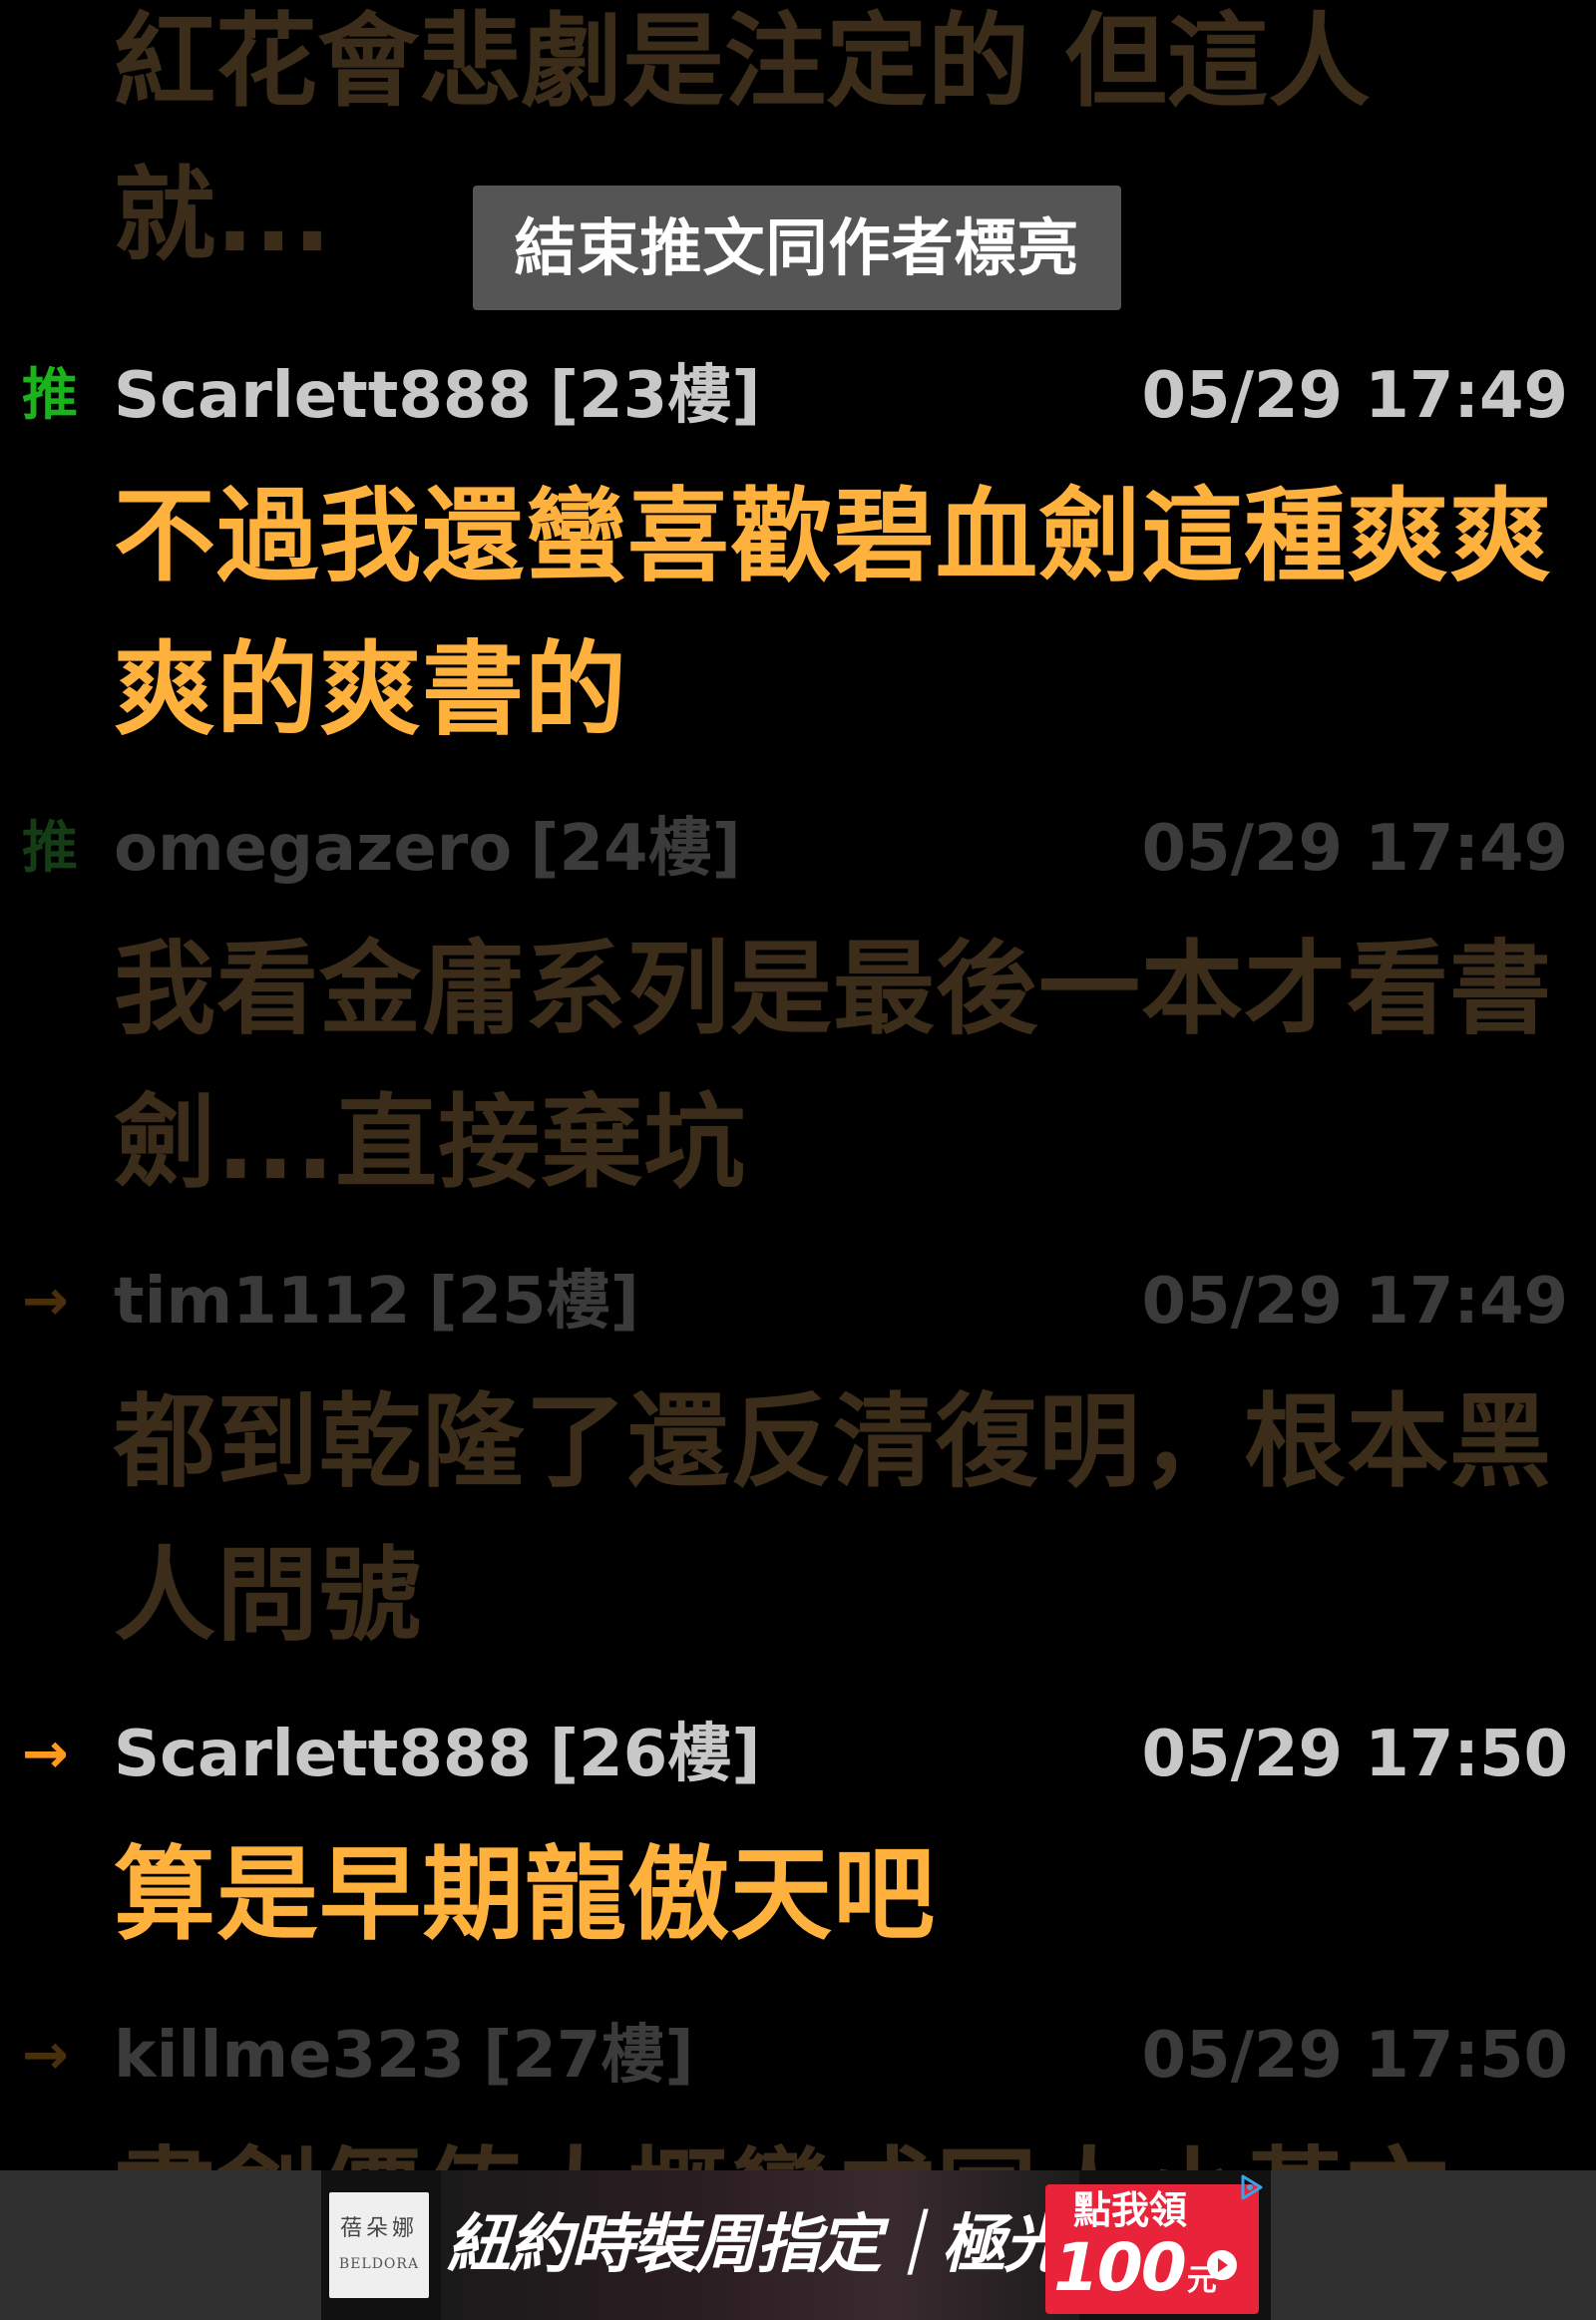 The width and height of the screenshot is (1596, 2320). I want to click on username: killme323, so click(289, 2056).